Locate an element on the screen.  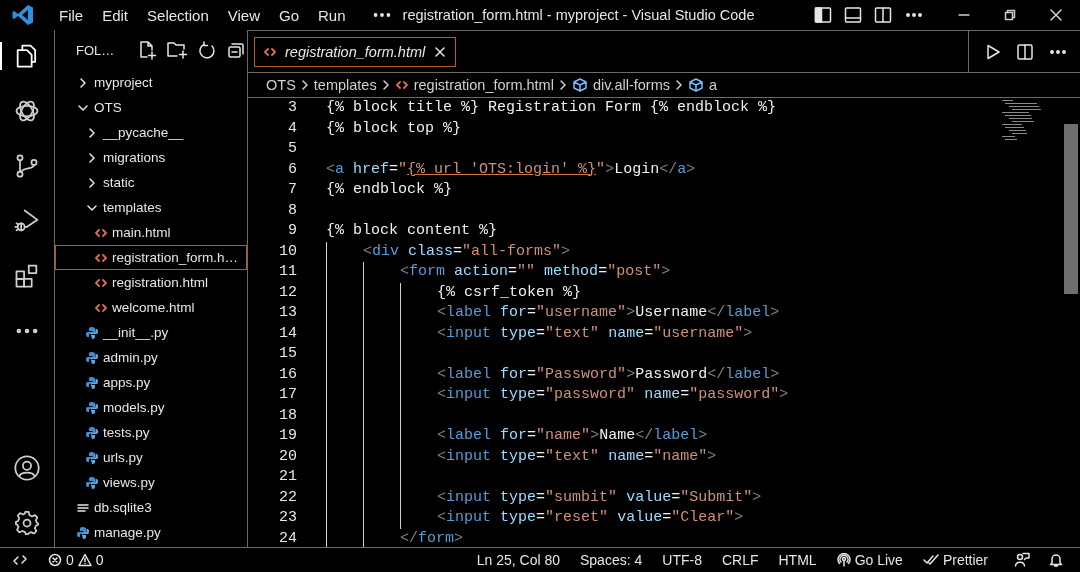
code-line: <input type="sumbit" value="Submit"> is located at coordinates (544, 497).